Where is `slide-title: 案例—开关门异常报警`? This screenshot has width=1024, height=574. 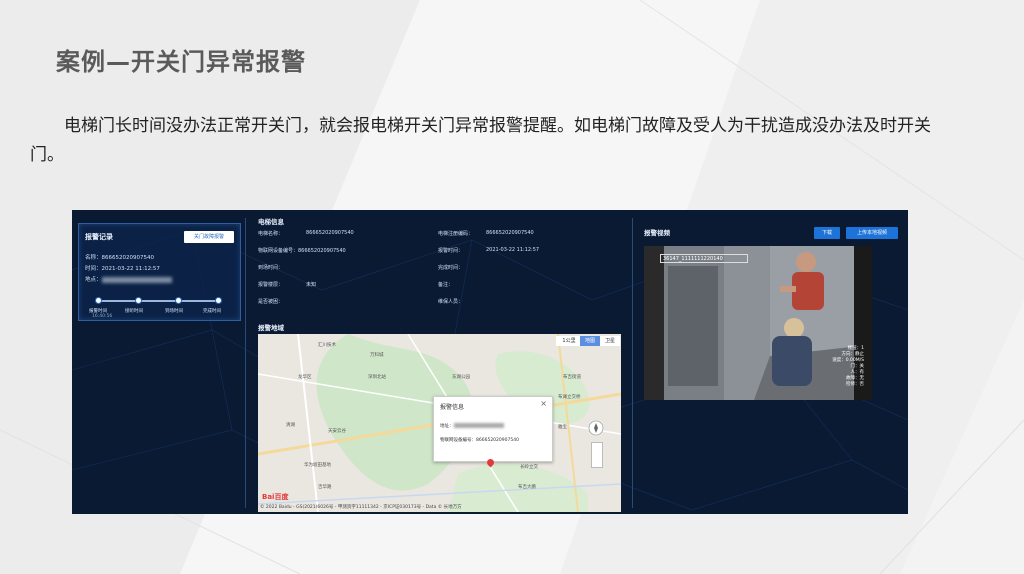 slide-title: 案例—开关门异常报警 is located at coordinates (181, 62).